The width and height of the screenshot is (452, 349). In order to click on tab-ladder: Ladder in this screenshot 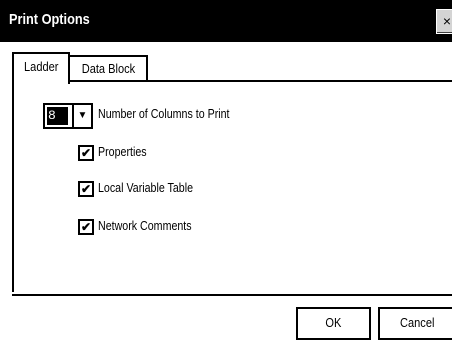, I will do `click(41, 68)`.